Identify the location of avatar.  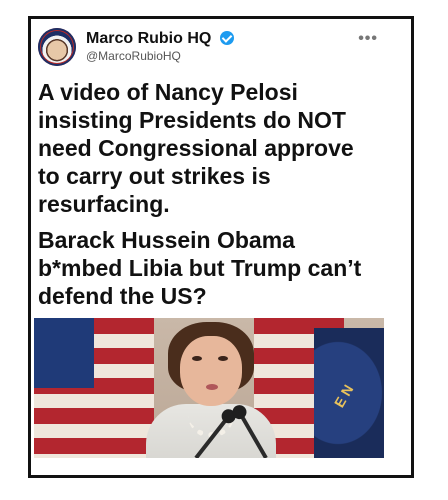
(57, 47).